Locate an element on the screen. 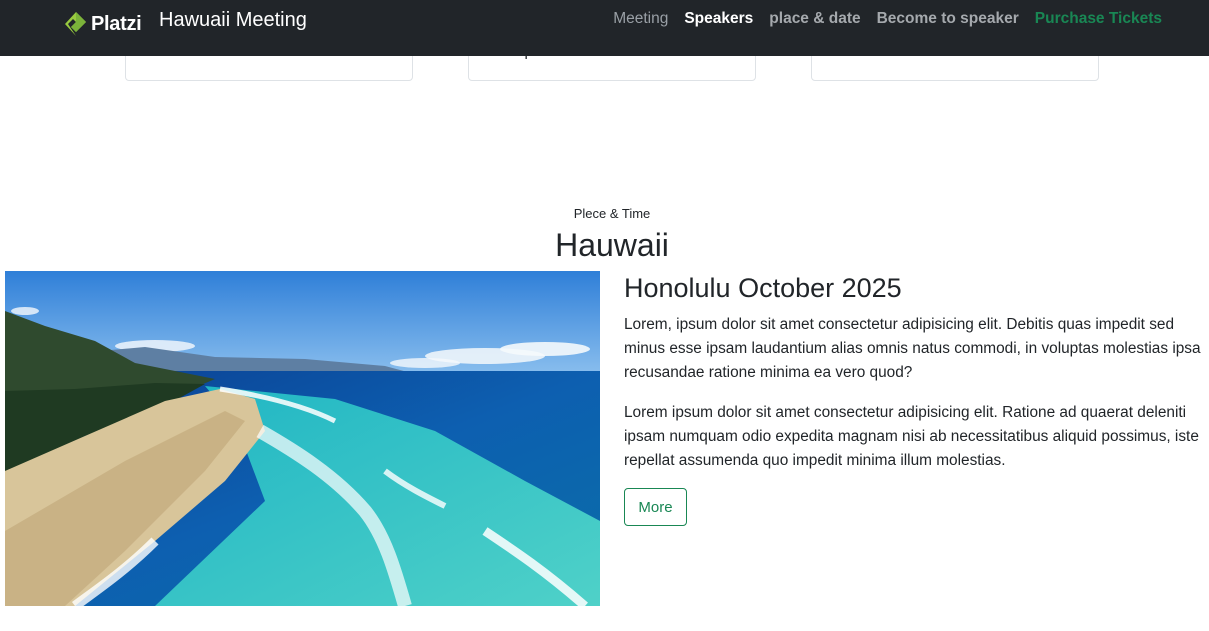 The width and height of the screenshot is (1209, 631). nav-link-meeting: Meeting is located at coordinates (640, 19).